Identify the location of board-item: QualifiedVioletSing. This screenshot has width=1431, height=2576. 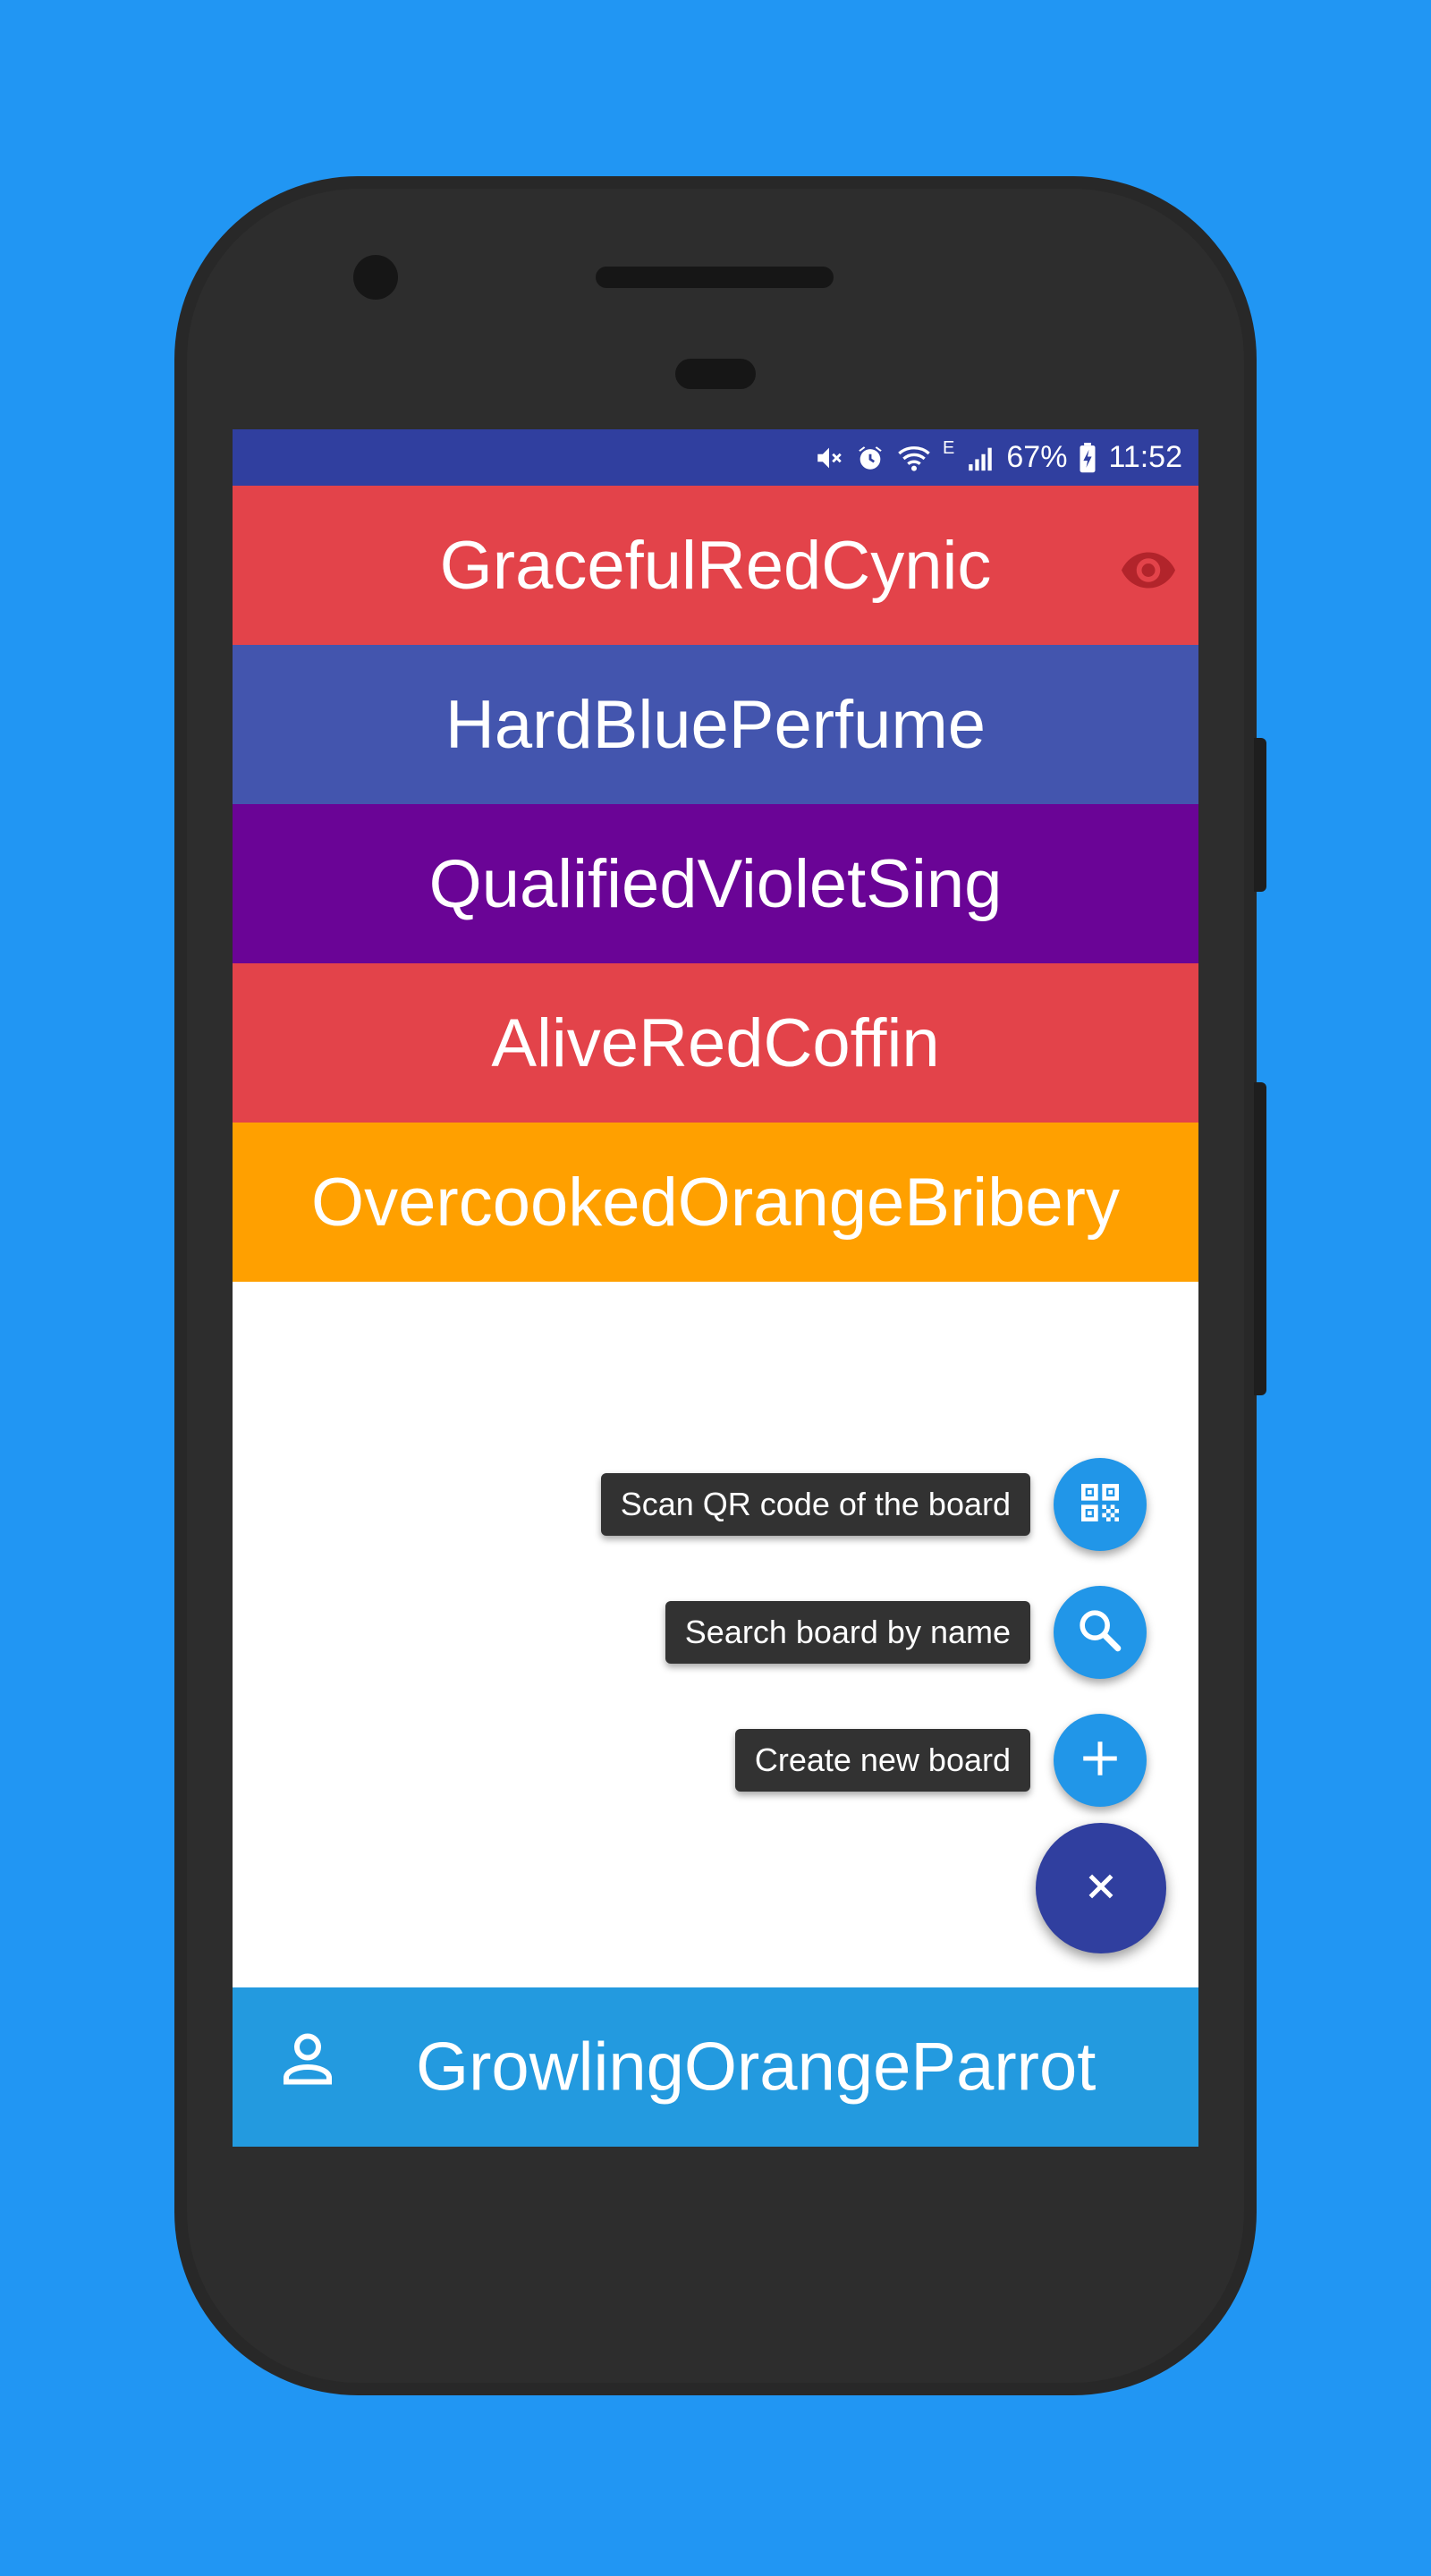
(716, 883).